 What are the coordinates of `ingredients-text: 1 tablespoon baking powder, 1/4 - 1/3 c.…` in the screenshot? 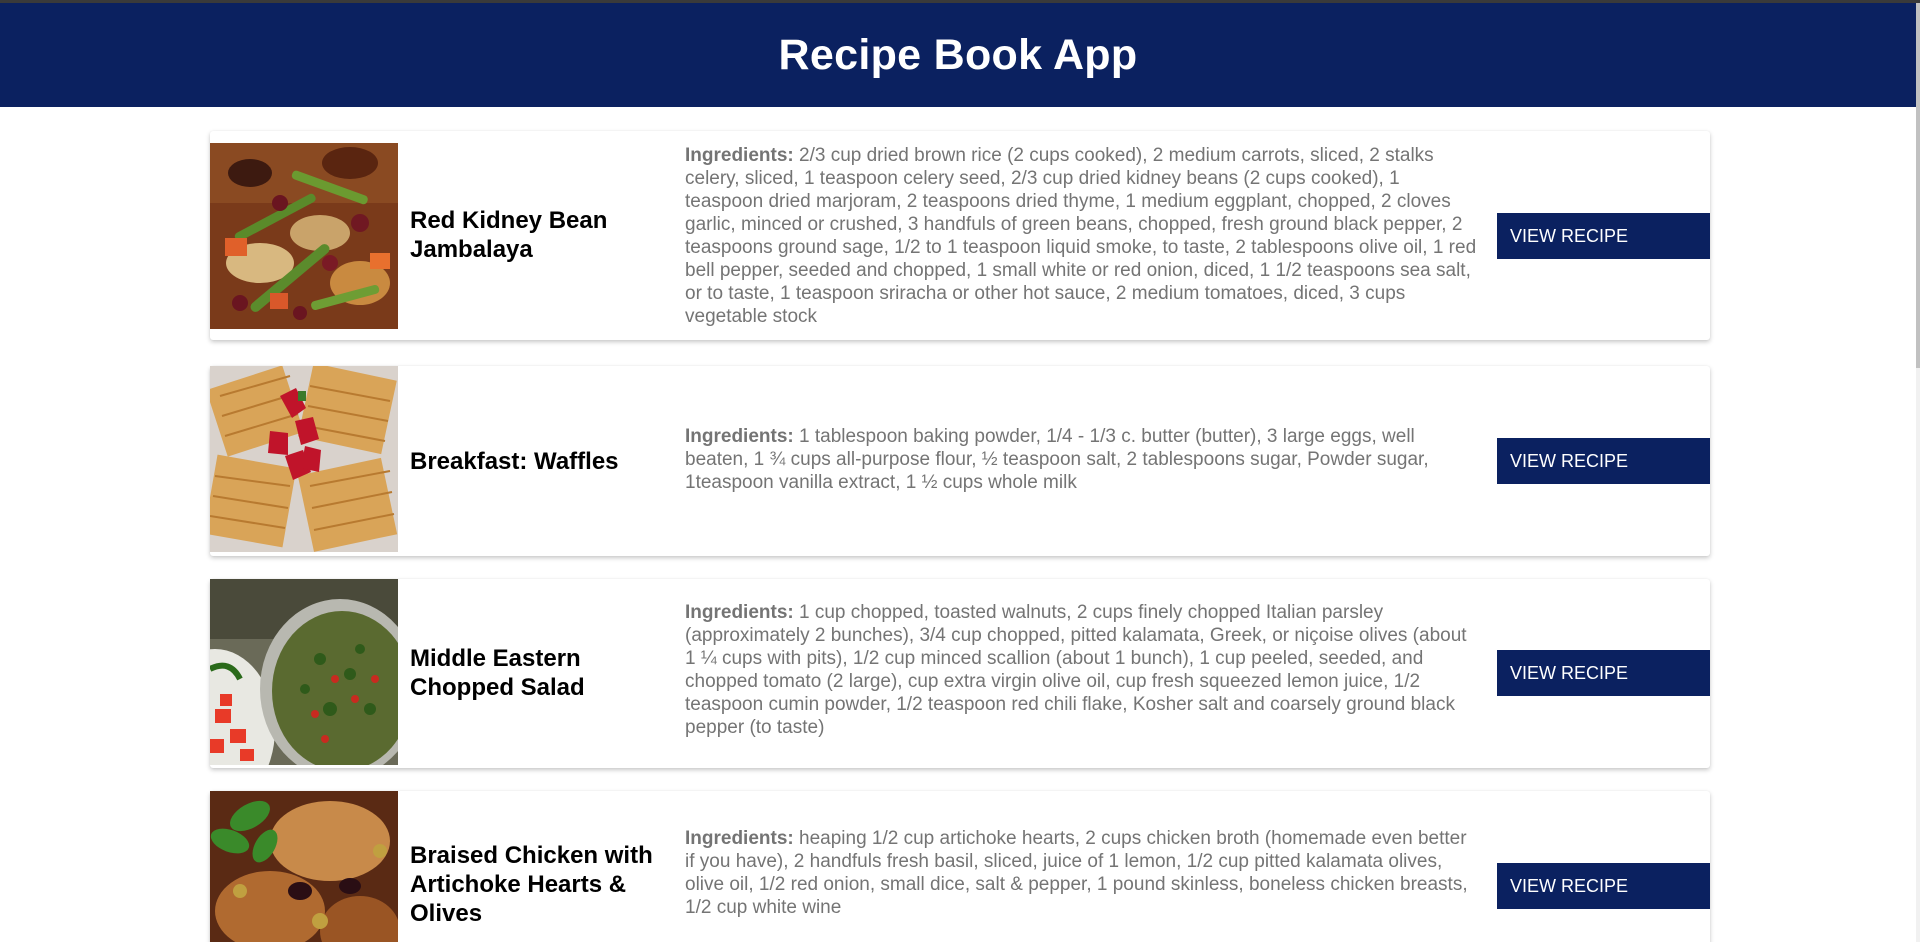 It's located at (1057, 459).